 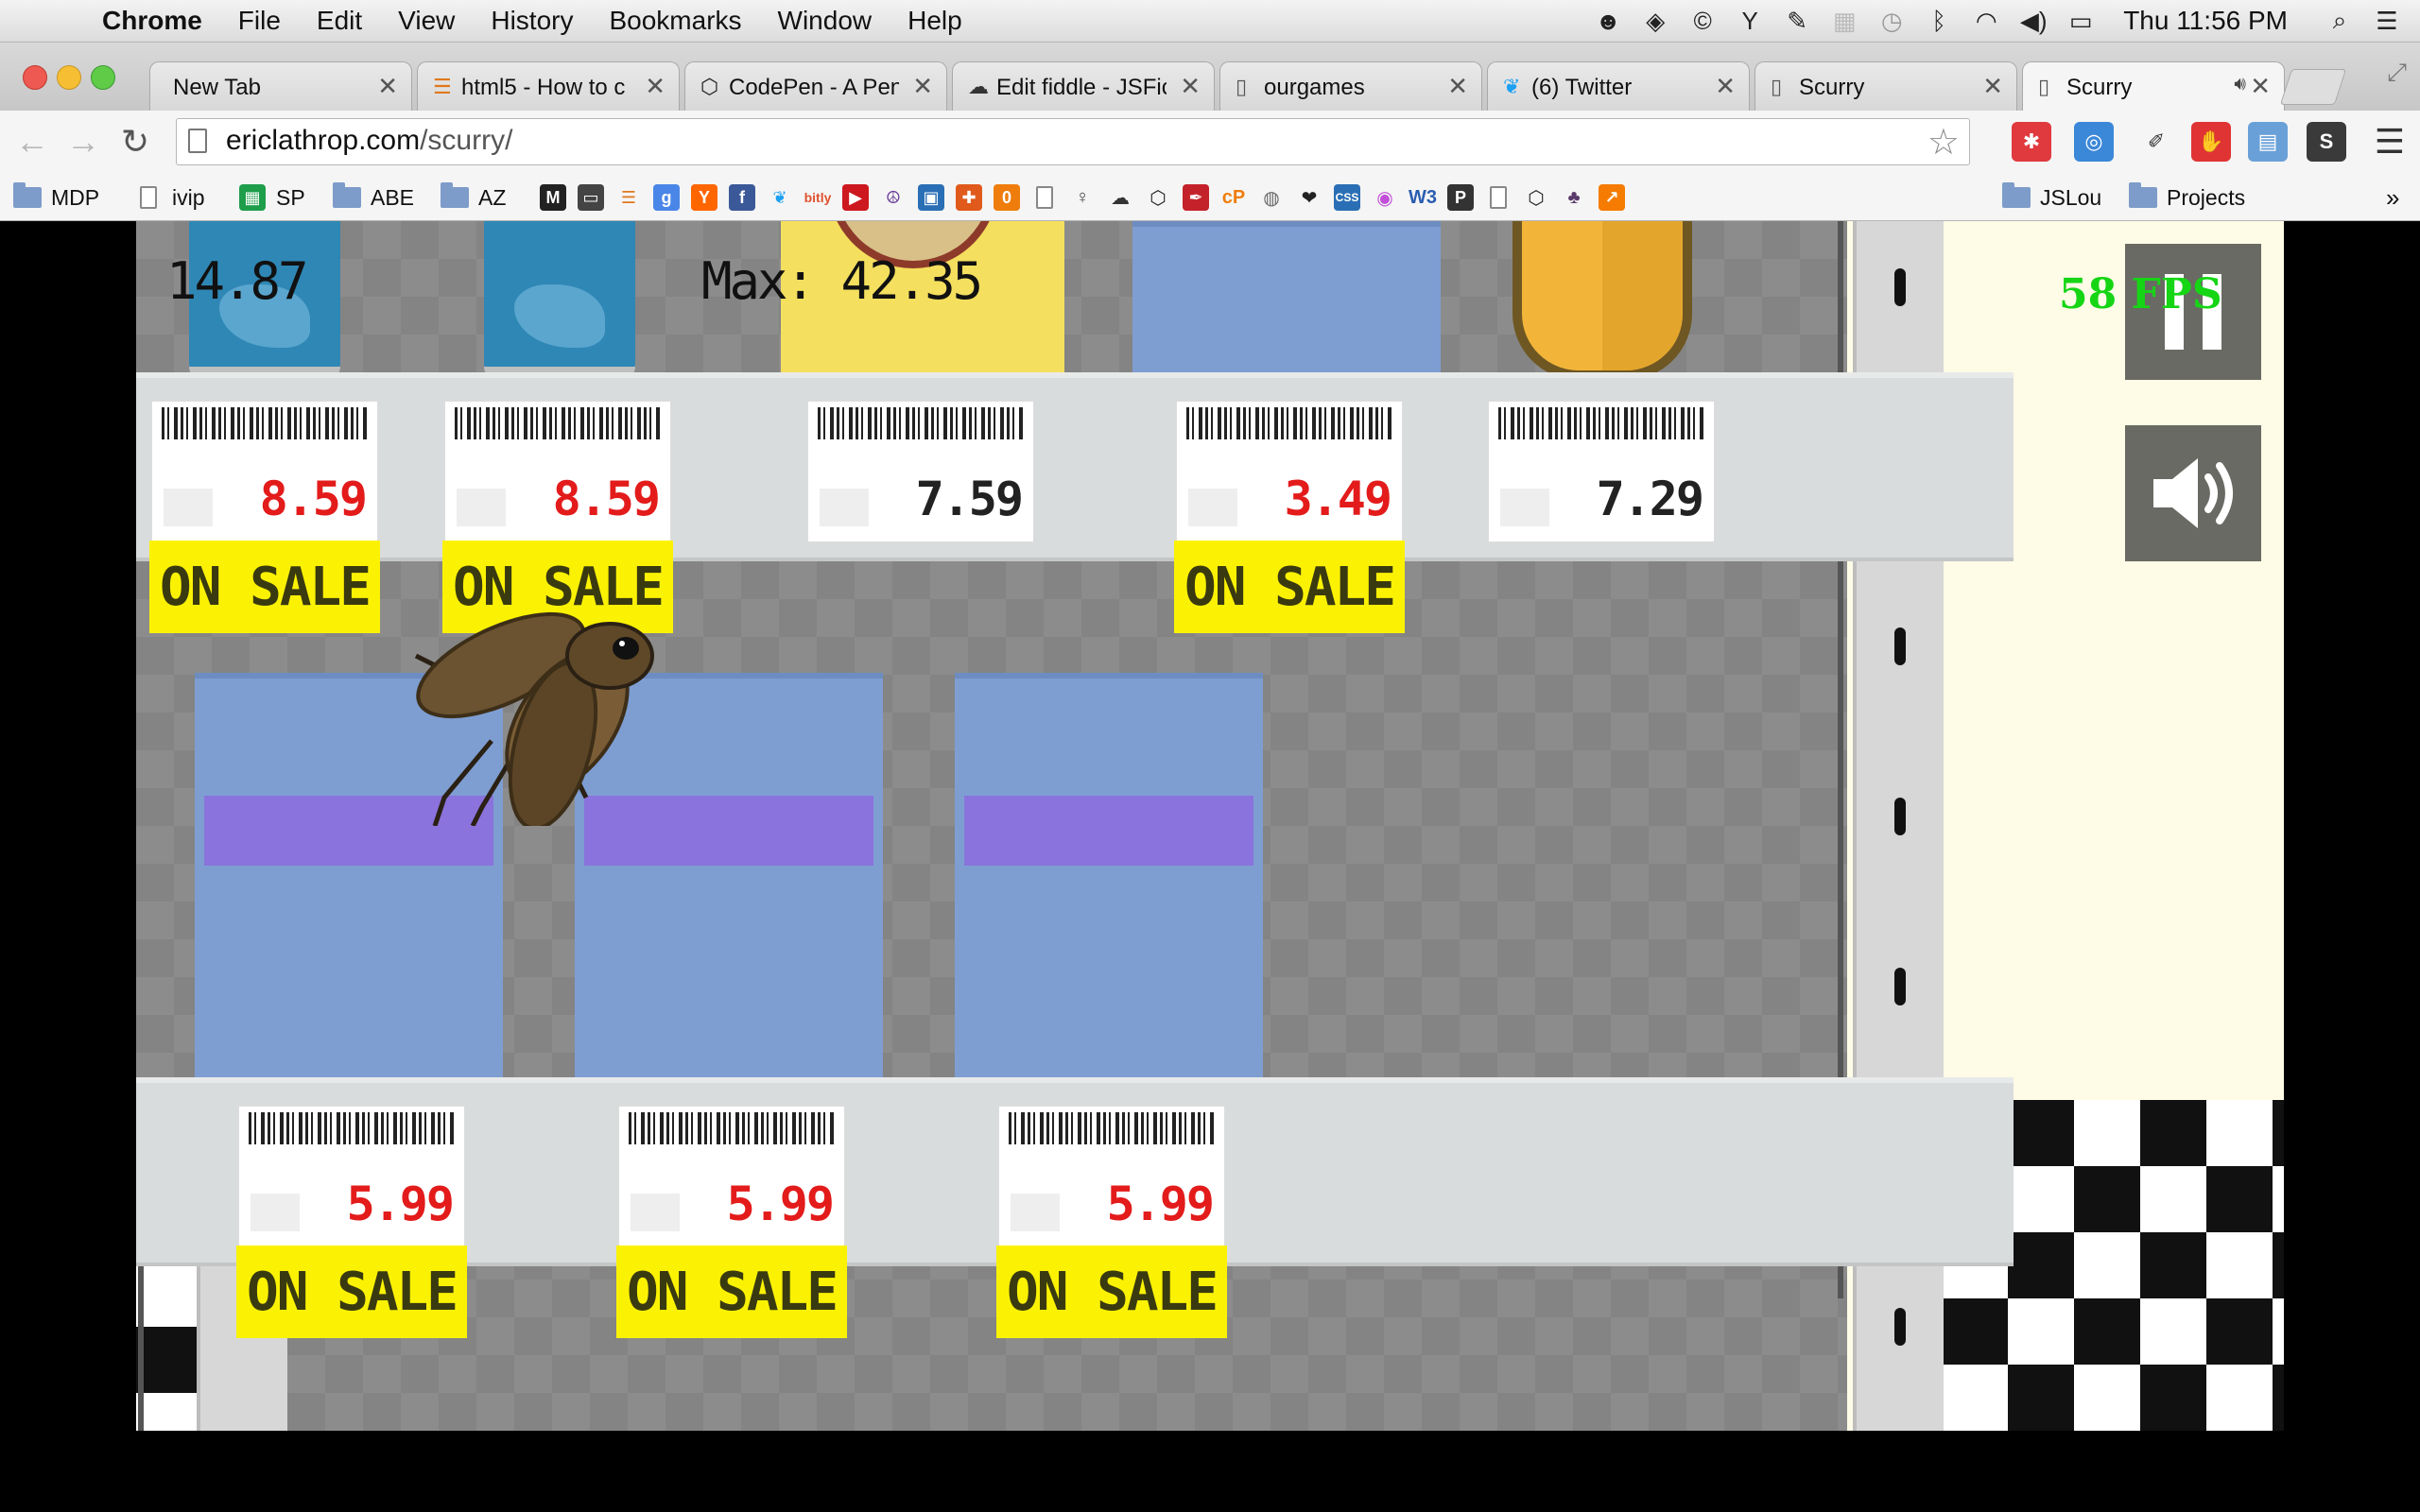 I want to click on tab-scurry-active: ▯ Scurry 🔊︎ ✕, so click(x=2153, y=86).